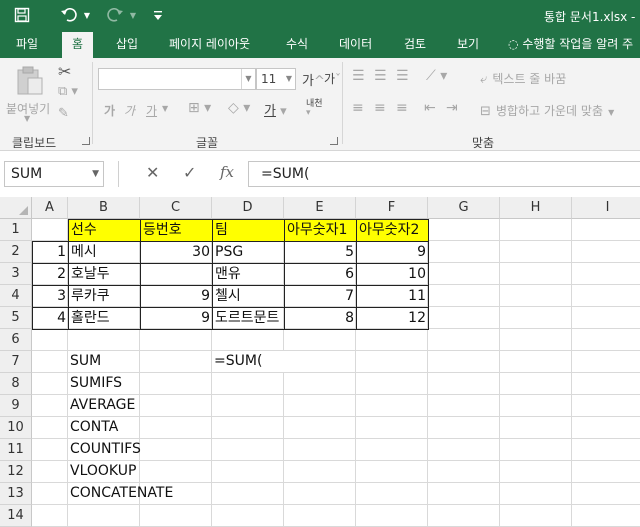  What do you see at coordinates (358, 108) in the screenshot?
I see `align-left-icon: ≡` at bounding box center [358, 108].